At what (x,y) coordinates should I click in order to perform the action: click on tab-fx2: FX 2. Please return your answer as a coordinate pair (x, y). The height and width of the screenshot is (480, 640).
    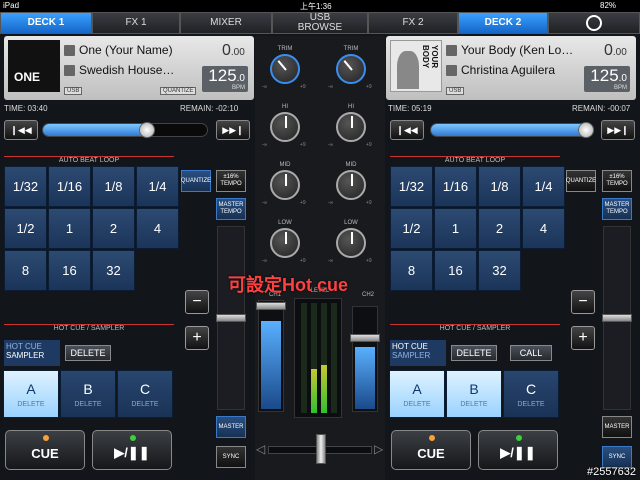
    Looking at the image, I should click on (413, 23).